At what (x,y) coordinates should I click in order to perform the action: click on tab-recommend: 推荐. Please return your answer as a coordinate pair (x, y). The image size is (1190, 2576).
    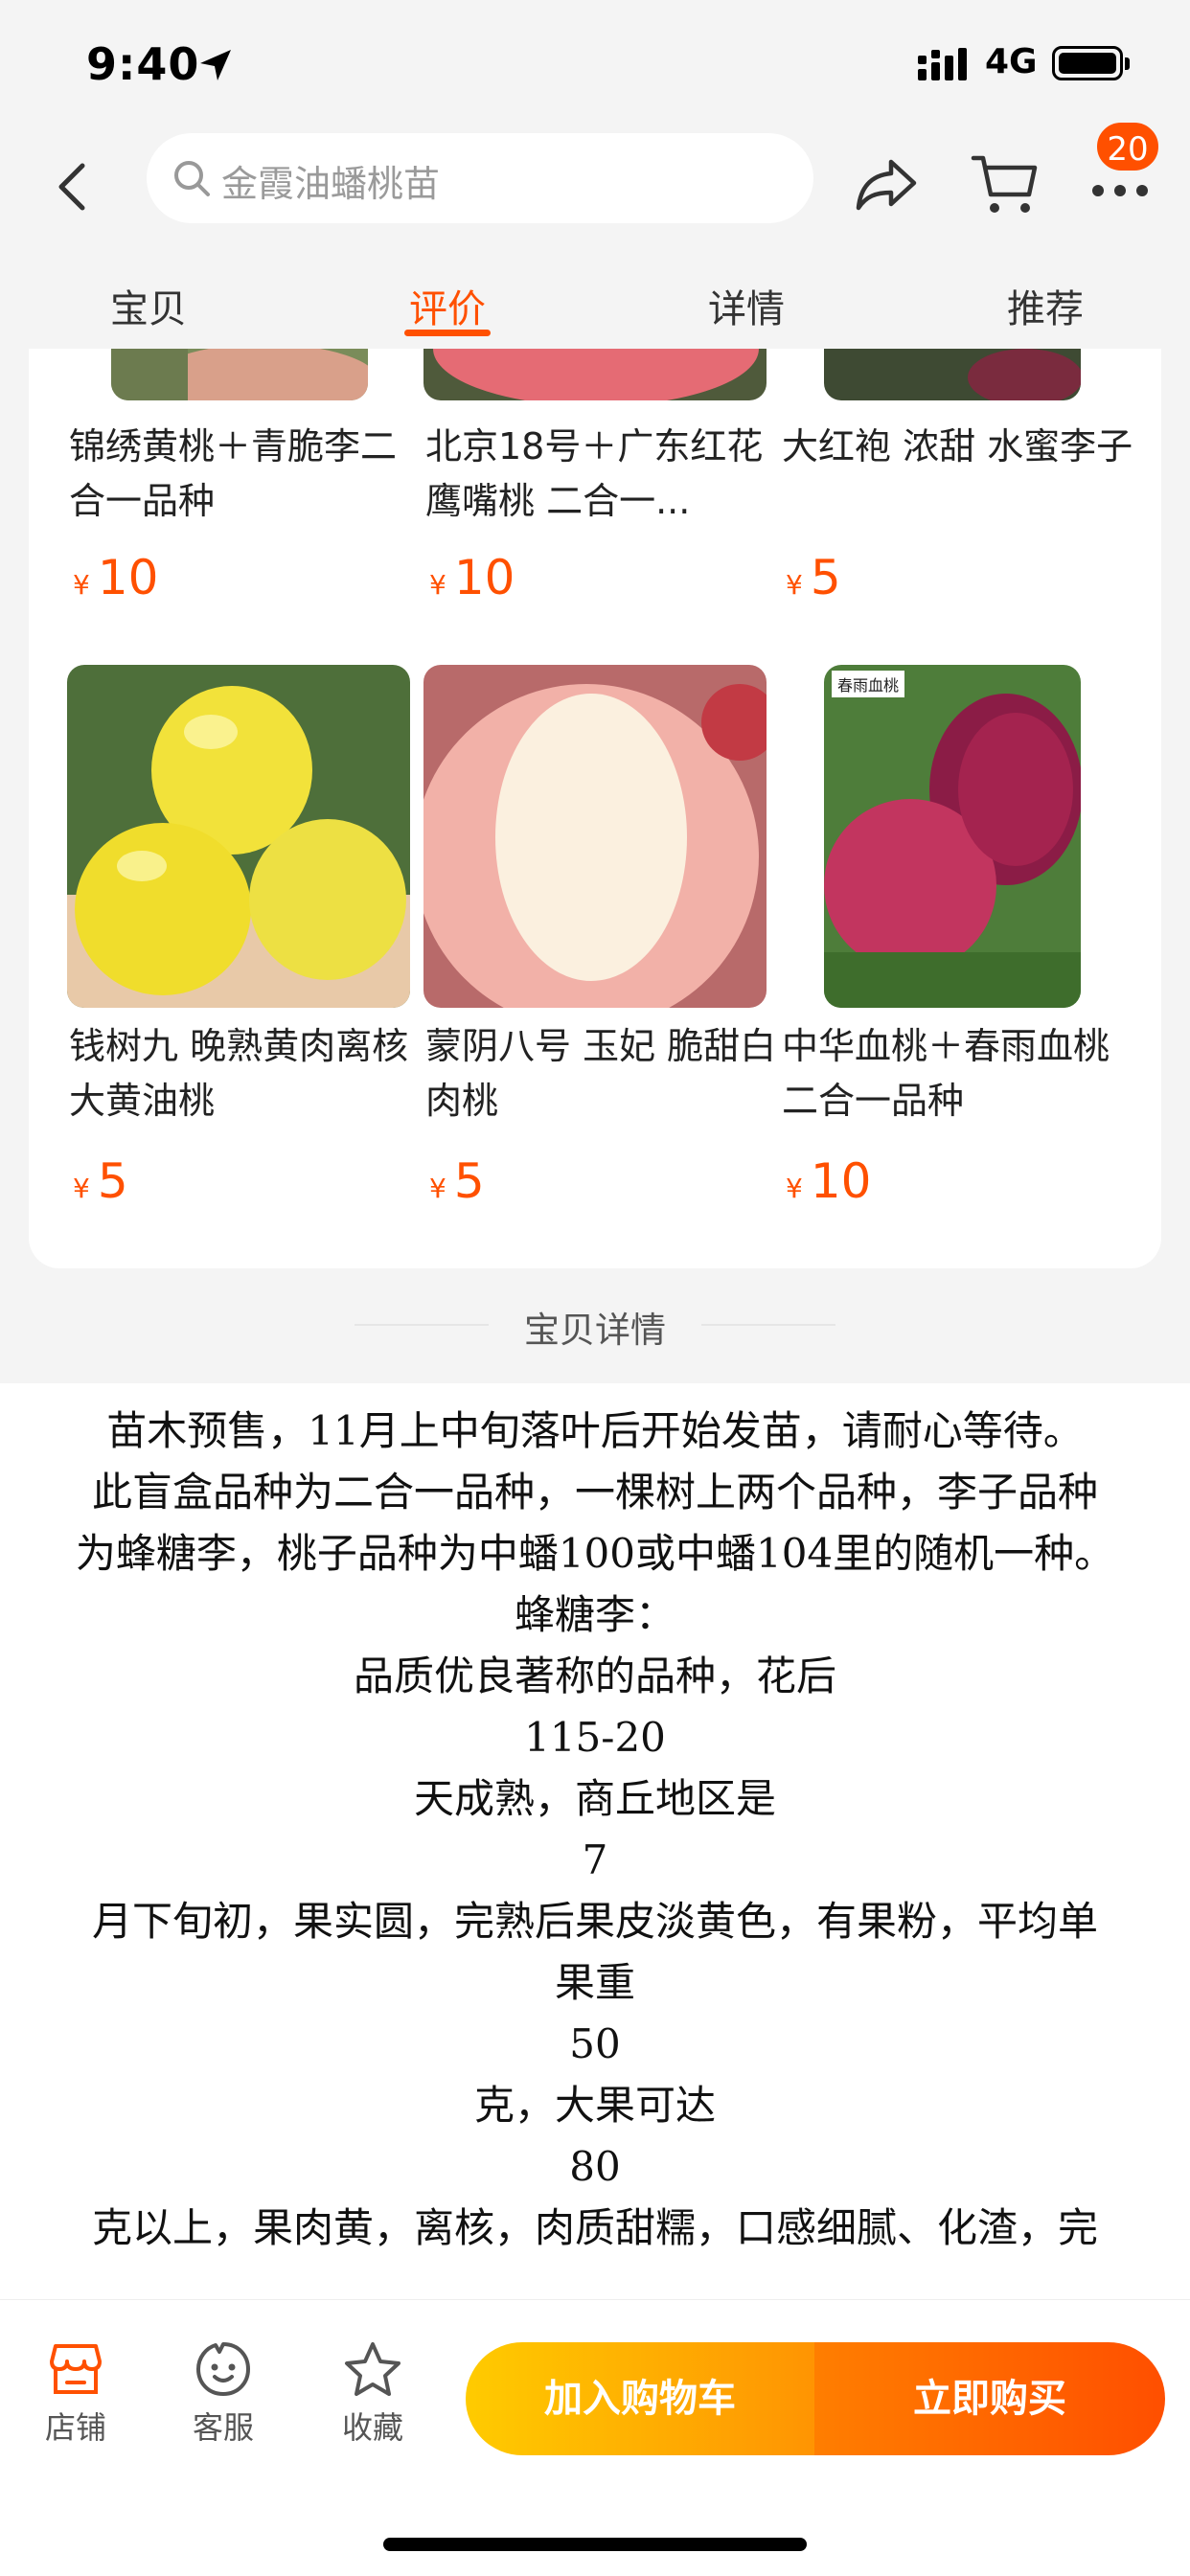
    Looking at the image, I should click on (1045, 305).